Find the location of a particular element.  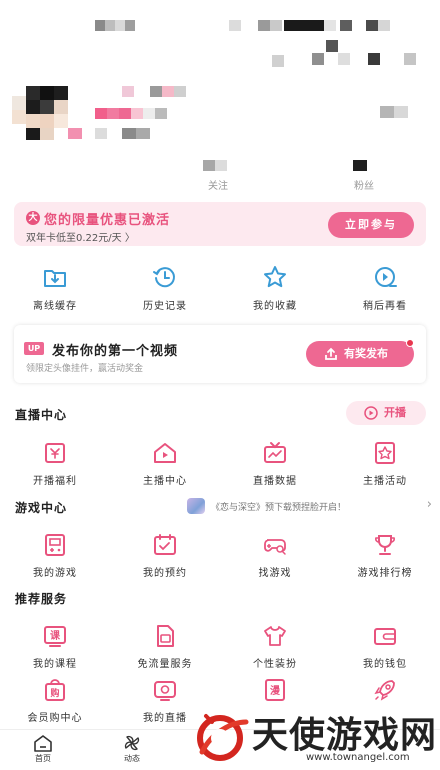

quick-action-label: 离线缓存 is located at coordinates (55, 306).